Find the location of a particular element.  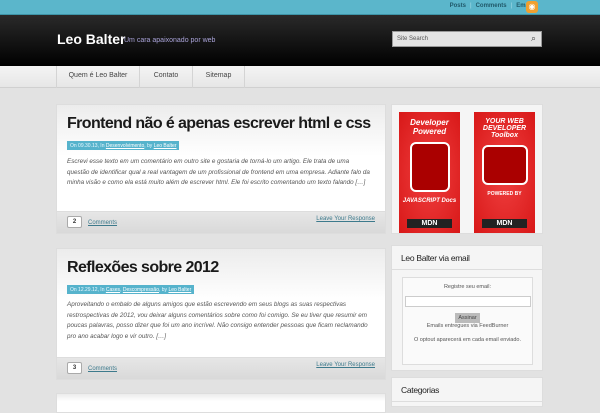

nav-item-about: Quem é Leo Balter is located at coordinates (97, 77).